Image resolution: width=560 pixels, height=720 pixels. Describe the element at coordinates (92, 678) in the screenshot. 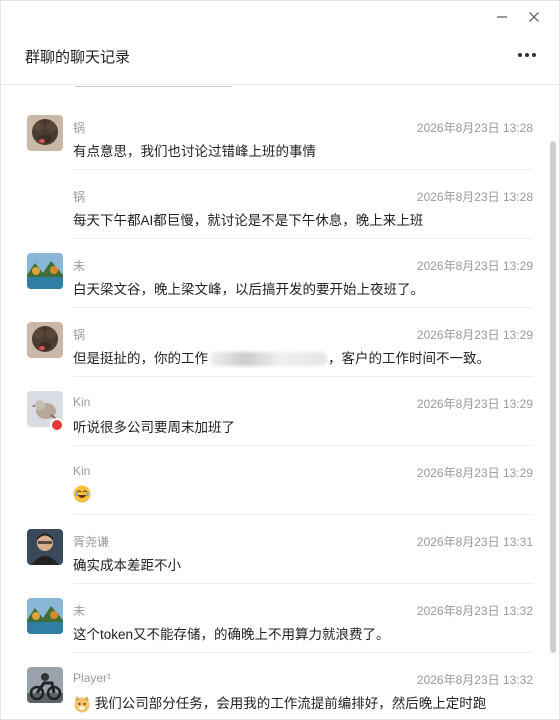

I see `sender-name: Player¹` at that location.